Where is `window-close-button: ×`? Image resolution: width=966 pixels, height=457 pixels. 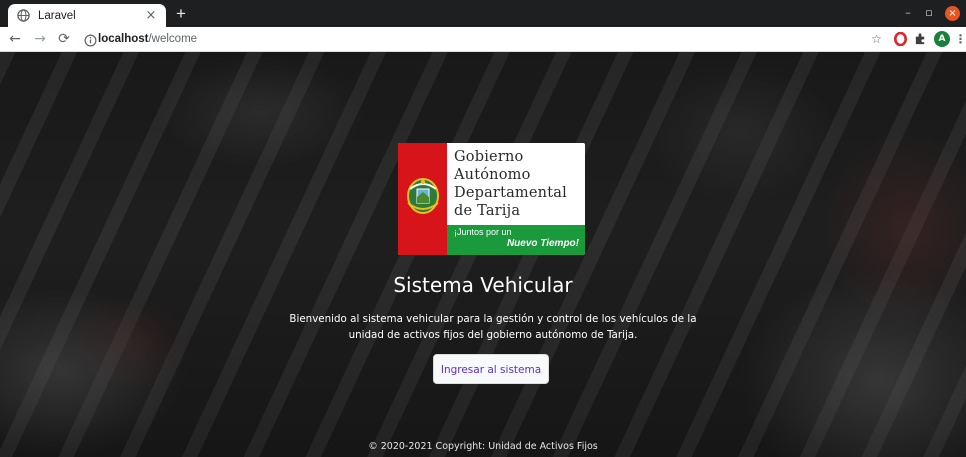 window-close-button: × is located at coordinates (952, 13).